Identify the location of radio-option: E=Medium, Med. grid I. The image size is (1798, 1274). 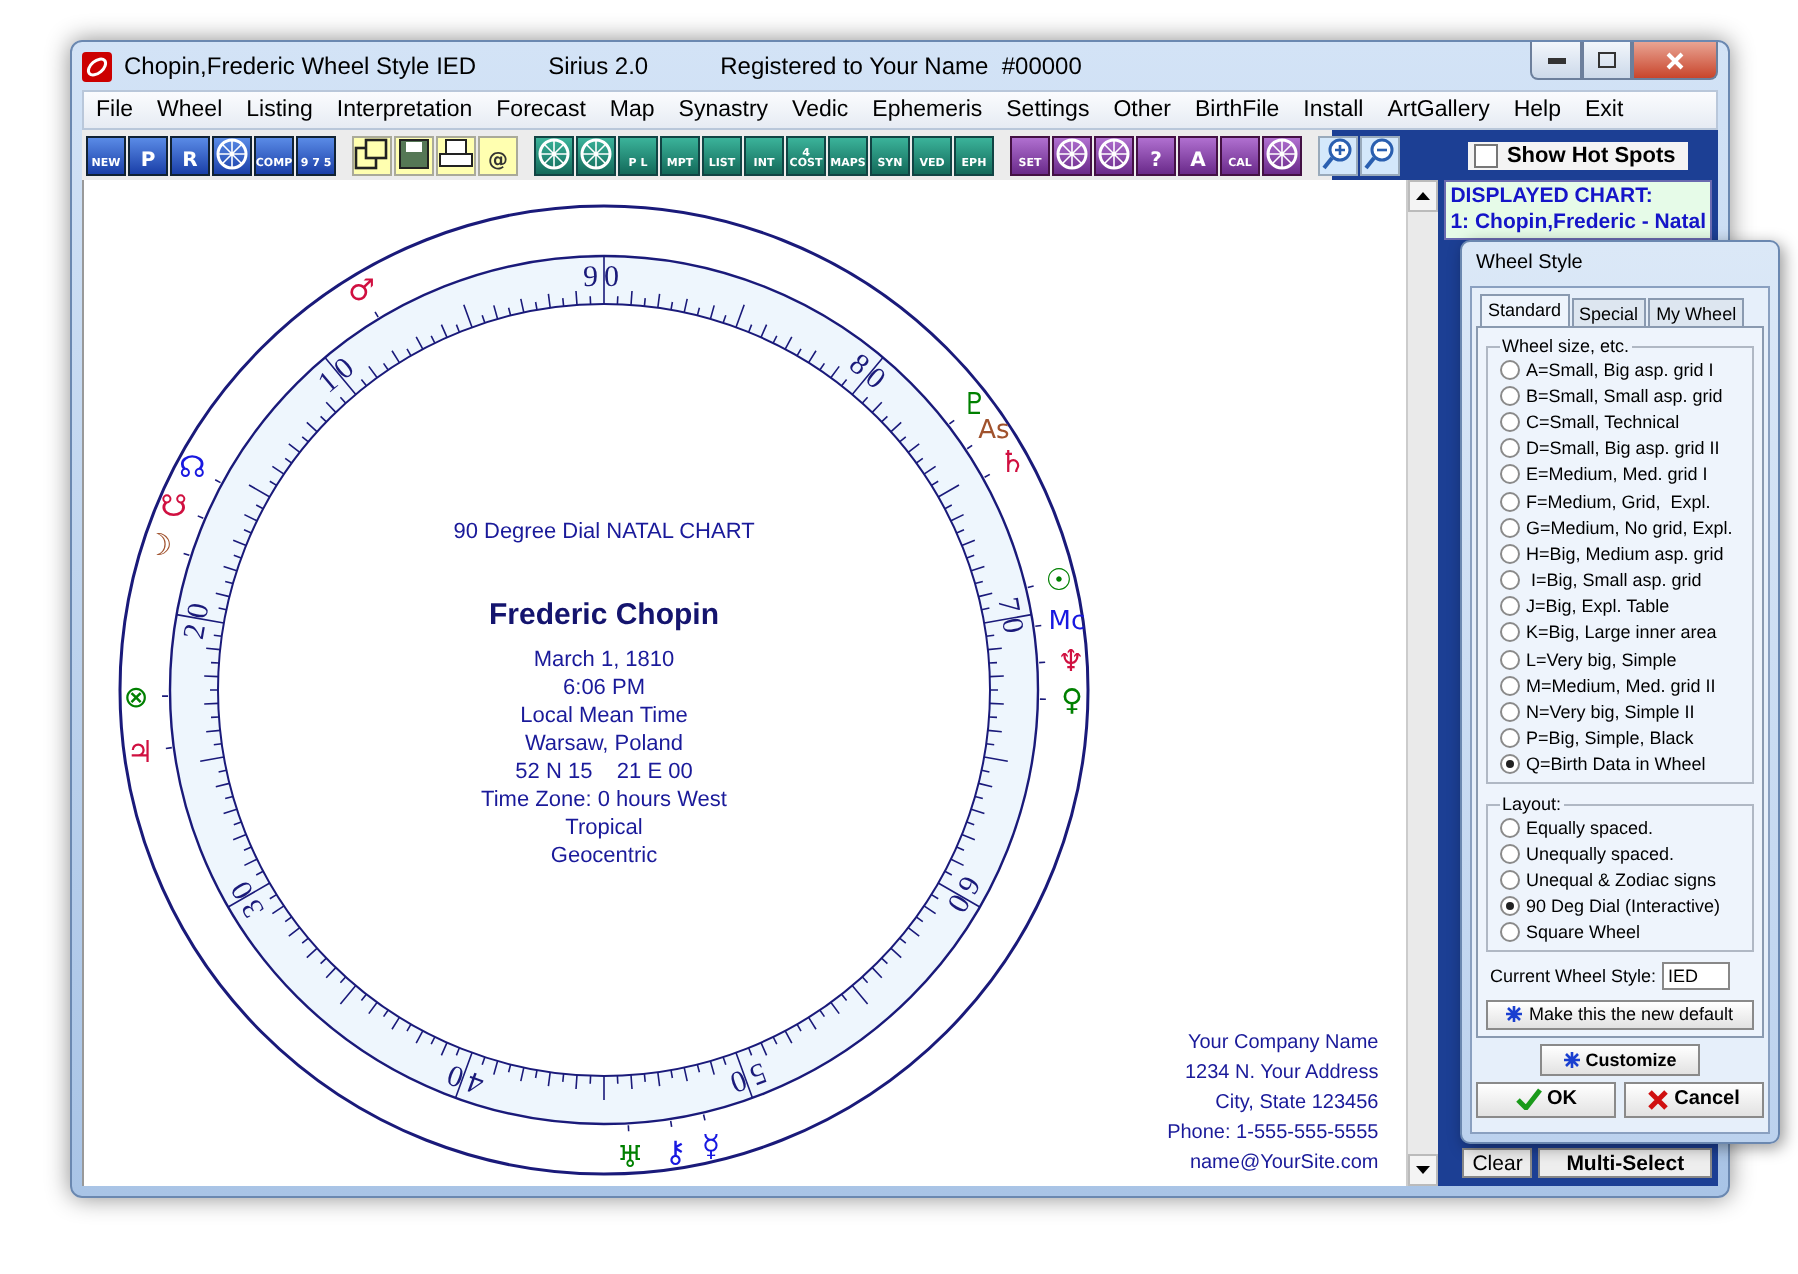
(1624, 474).